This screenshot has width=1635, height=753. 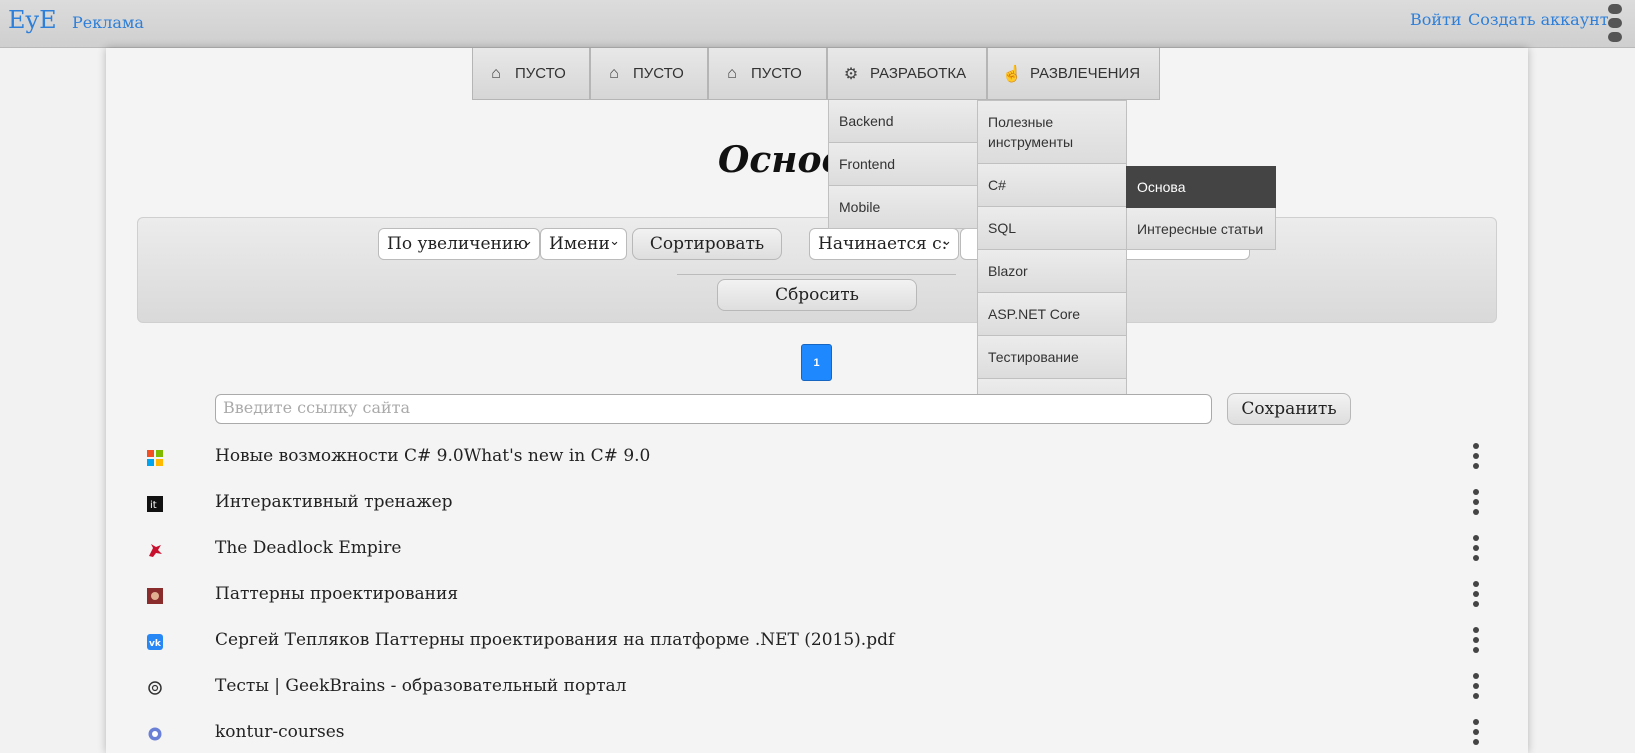 What do you see at coordinates (817, 504) in the screenshot?
I see `list-item: it Интерактивный тренажер` at bounding box center [817, 504].